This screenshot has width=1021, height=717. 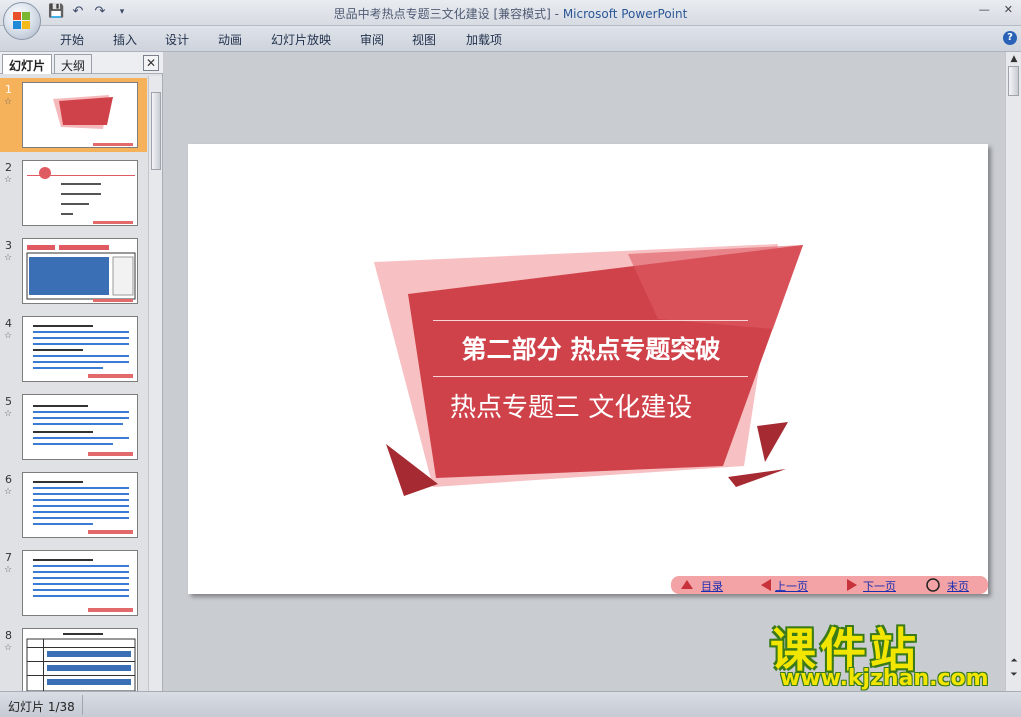 What do you see at coordinates (27, 64) in the screenshot?
I see `tab-slides: 幻灯片` at bounding box center [27, 64].